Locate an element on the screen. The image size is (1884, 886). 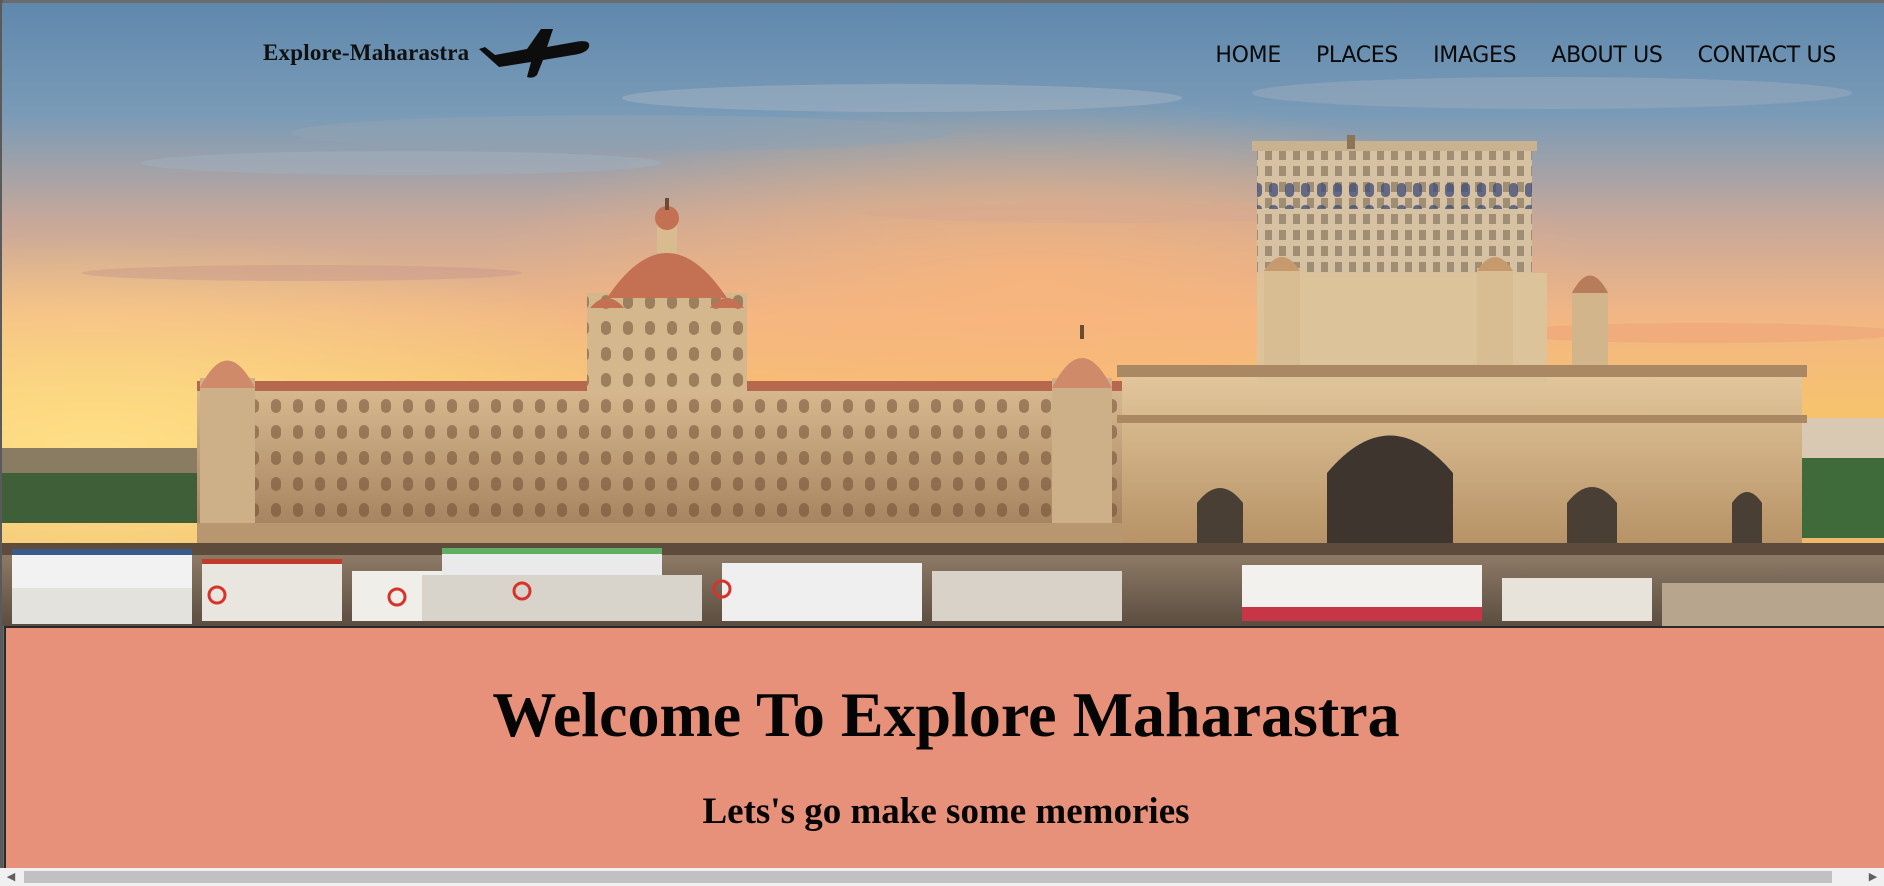
brand-logo: Explore-Maharastra is located at coordinates (428, 53).